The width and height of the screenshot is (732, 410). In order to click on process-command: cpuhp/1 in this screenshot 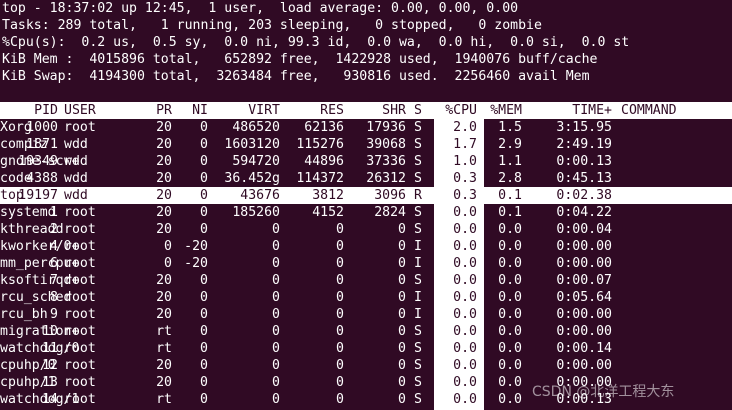, I will do `click(28, 382)`.